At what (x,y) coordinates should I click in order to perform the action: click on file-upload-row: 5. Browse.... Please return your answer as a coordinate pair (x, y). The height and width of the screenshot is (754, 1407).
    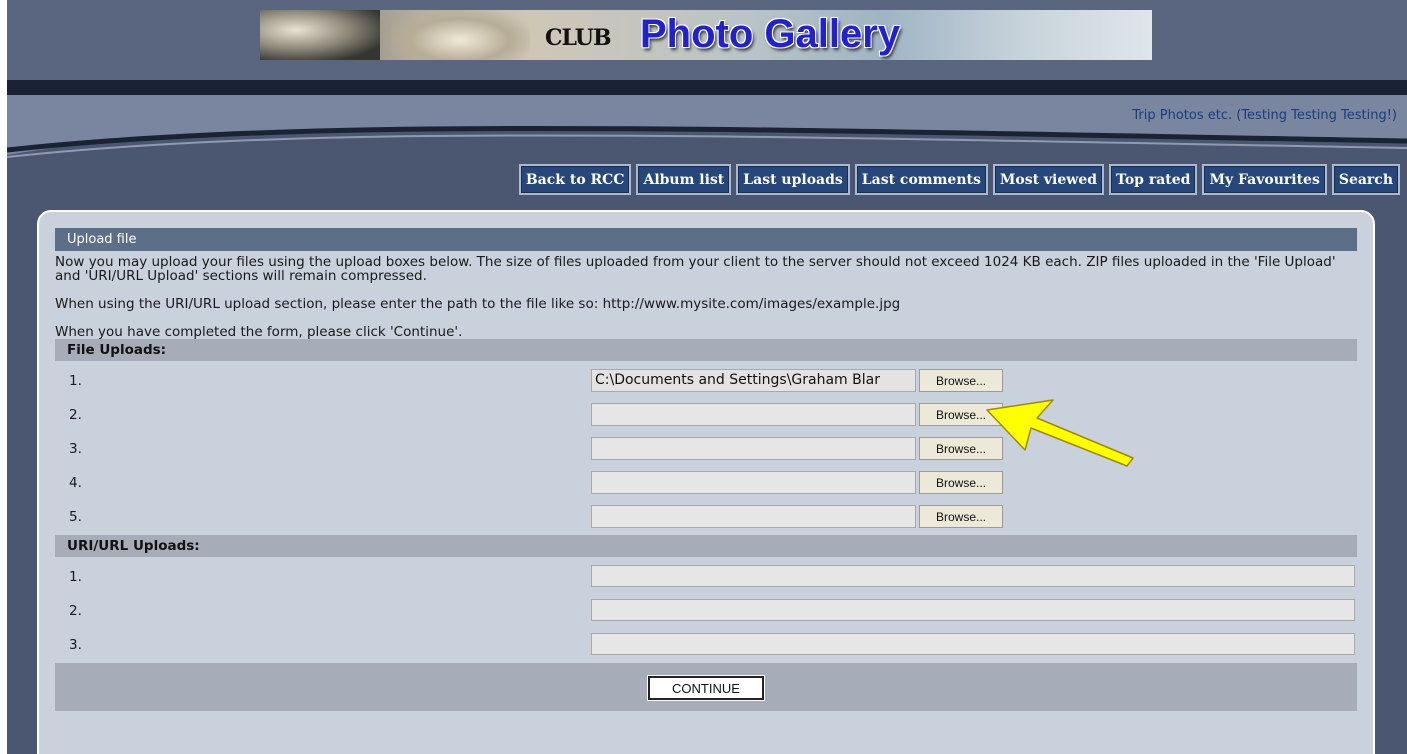
    Looking at the image, I should click on (706, 518).